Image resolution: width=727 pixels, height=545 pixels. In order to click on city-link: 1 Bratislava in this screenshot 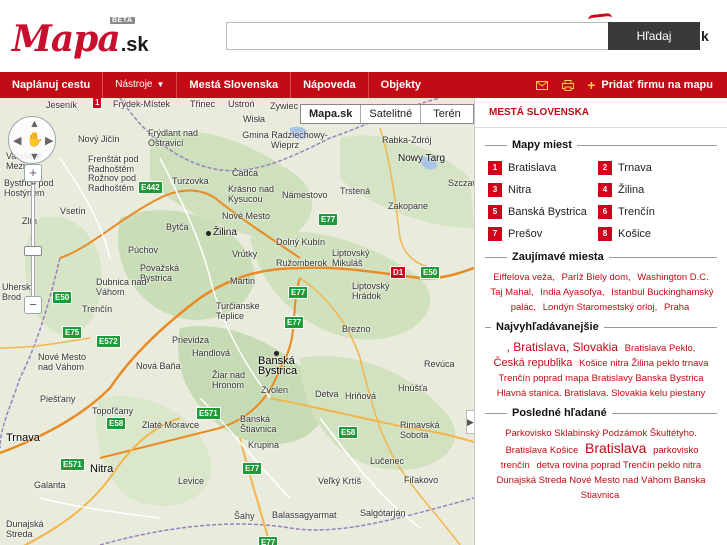, I will do `click(543, 167)`.